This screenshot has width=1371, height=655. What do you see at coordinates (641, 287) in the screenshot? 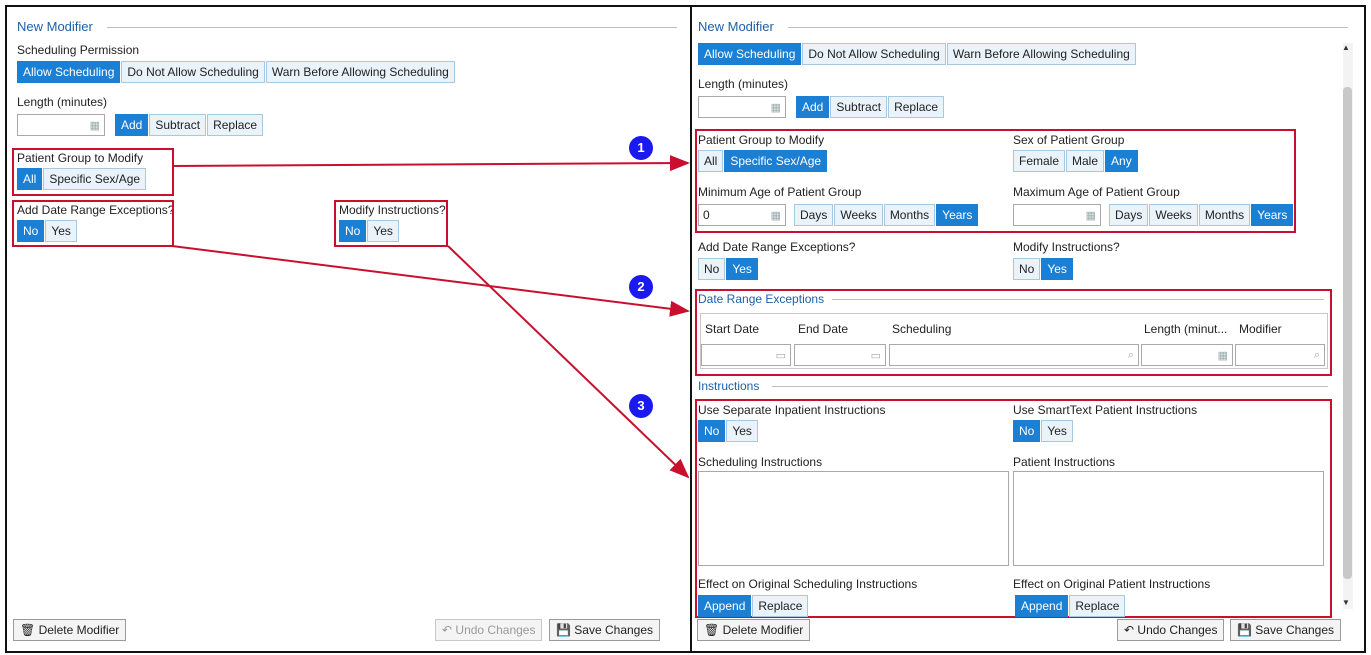
I see `annotation-badge-2: 2` at bounding box center [641, 287].